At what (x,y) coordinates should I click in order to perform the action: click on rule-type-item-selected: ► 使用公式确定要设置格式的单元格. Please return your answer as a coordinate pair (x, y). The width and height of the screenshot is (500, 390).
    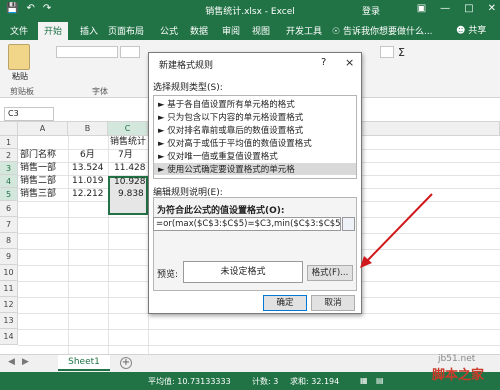
    Looking at the image, I should click on (255, 169).